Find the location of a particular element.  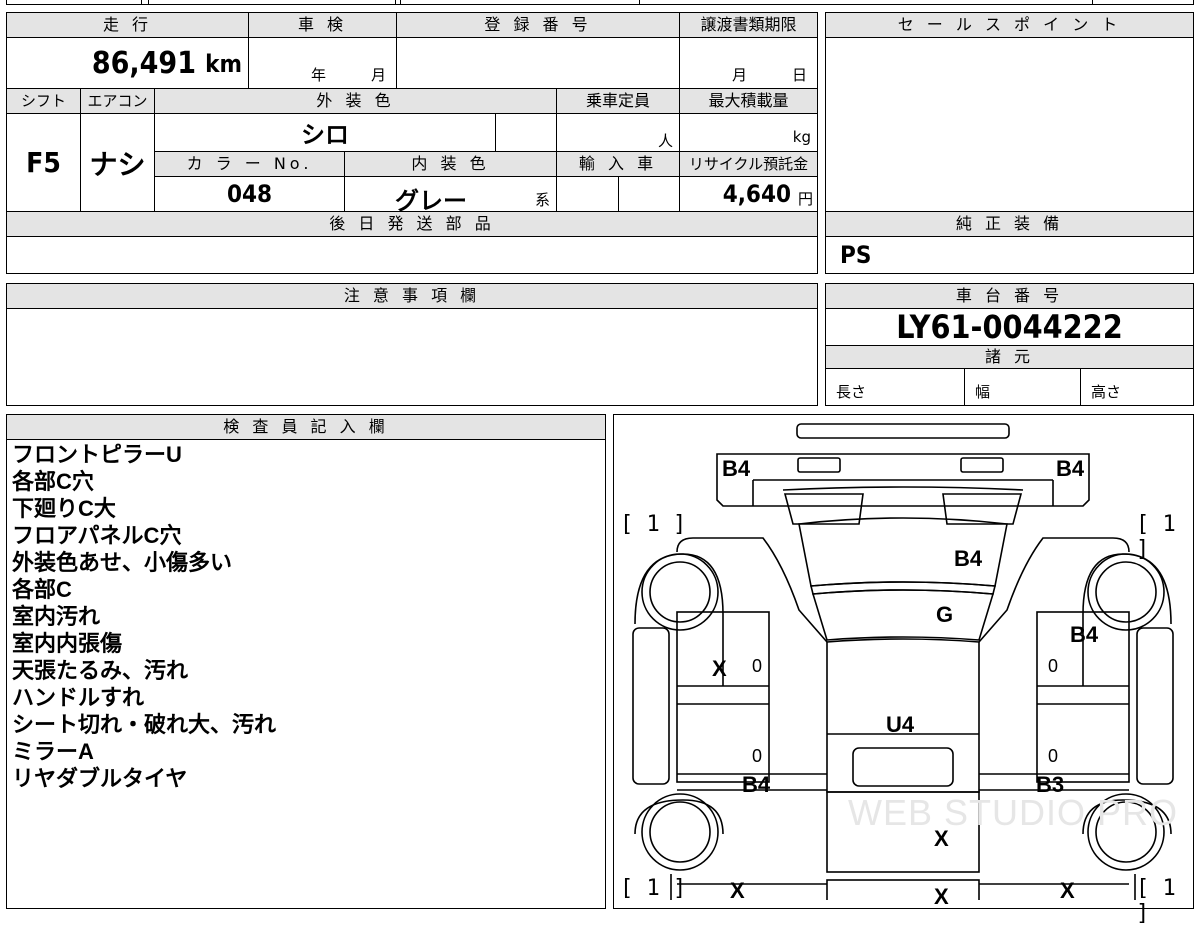

inspection-cell: 年 月 is located at coordinates (322, 63).